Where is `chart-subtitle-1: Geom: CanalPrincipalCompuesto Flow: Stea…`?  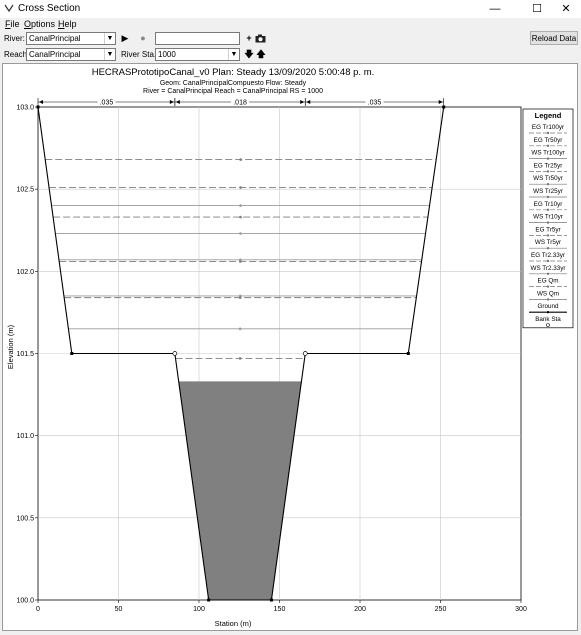 chart-subtitle-1: Geom: CanalPrincipalCompuesto Flow: Stea… is located at coordinates (233, 83).